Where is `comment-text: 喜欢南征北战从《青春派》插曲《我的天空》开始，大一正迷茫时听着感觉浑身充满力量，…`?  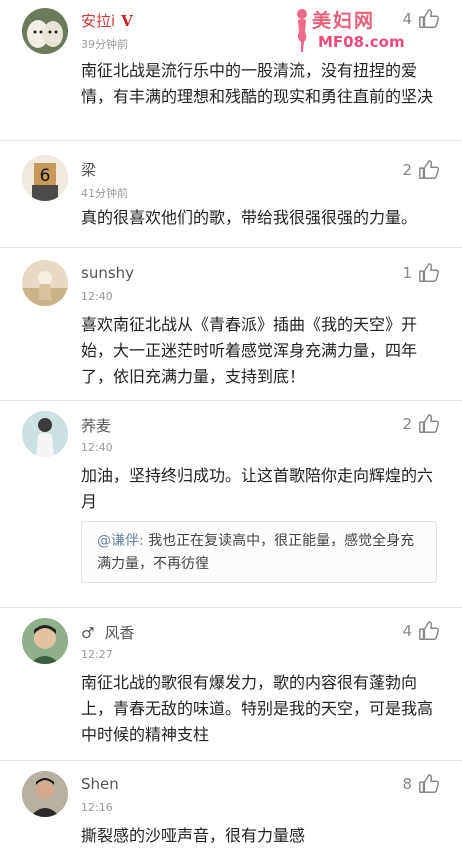 comment-text: 喜欢南征北战从《青春派》插曲《我的天空》开始，大一正迷茫时听着感觉浑身充满力量，… is located at coordinates (249, 350).